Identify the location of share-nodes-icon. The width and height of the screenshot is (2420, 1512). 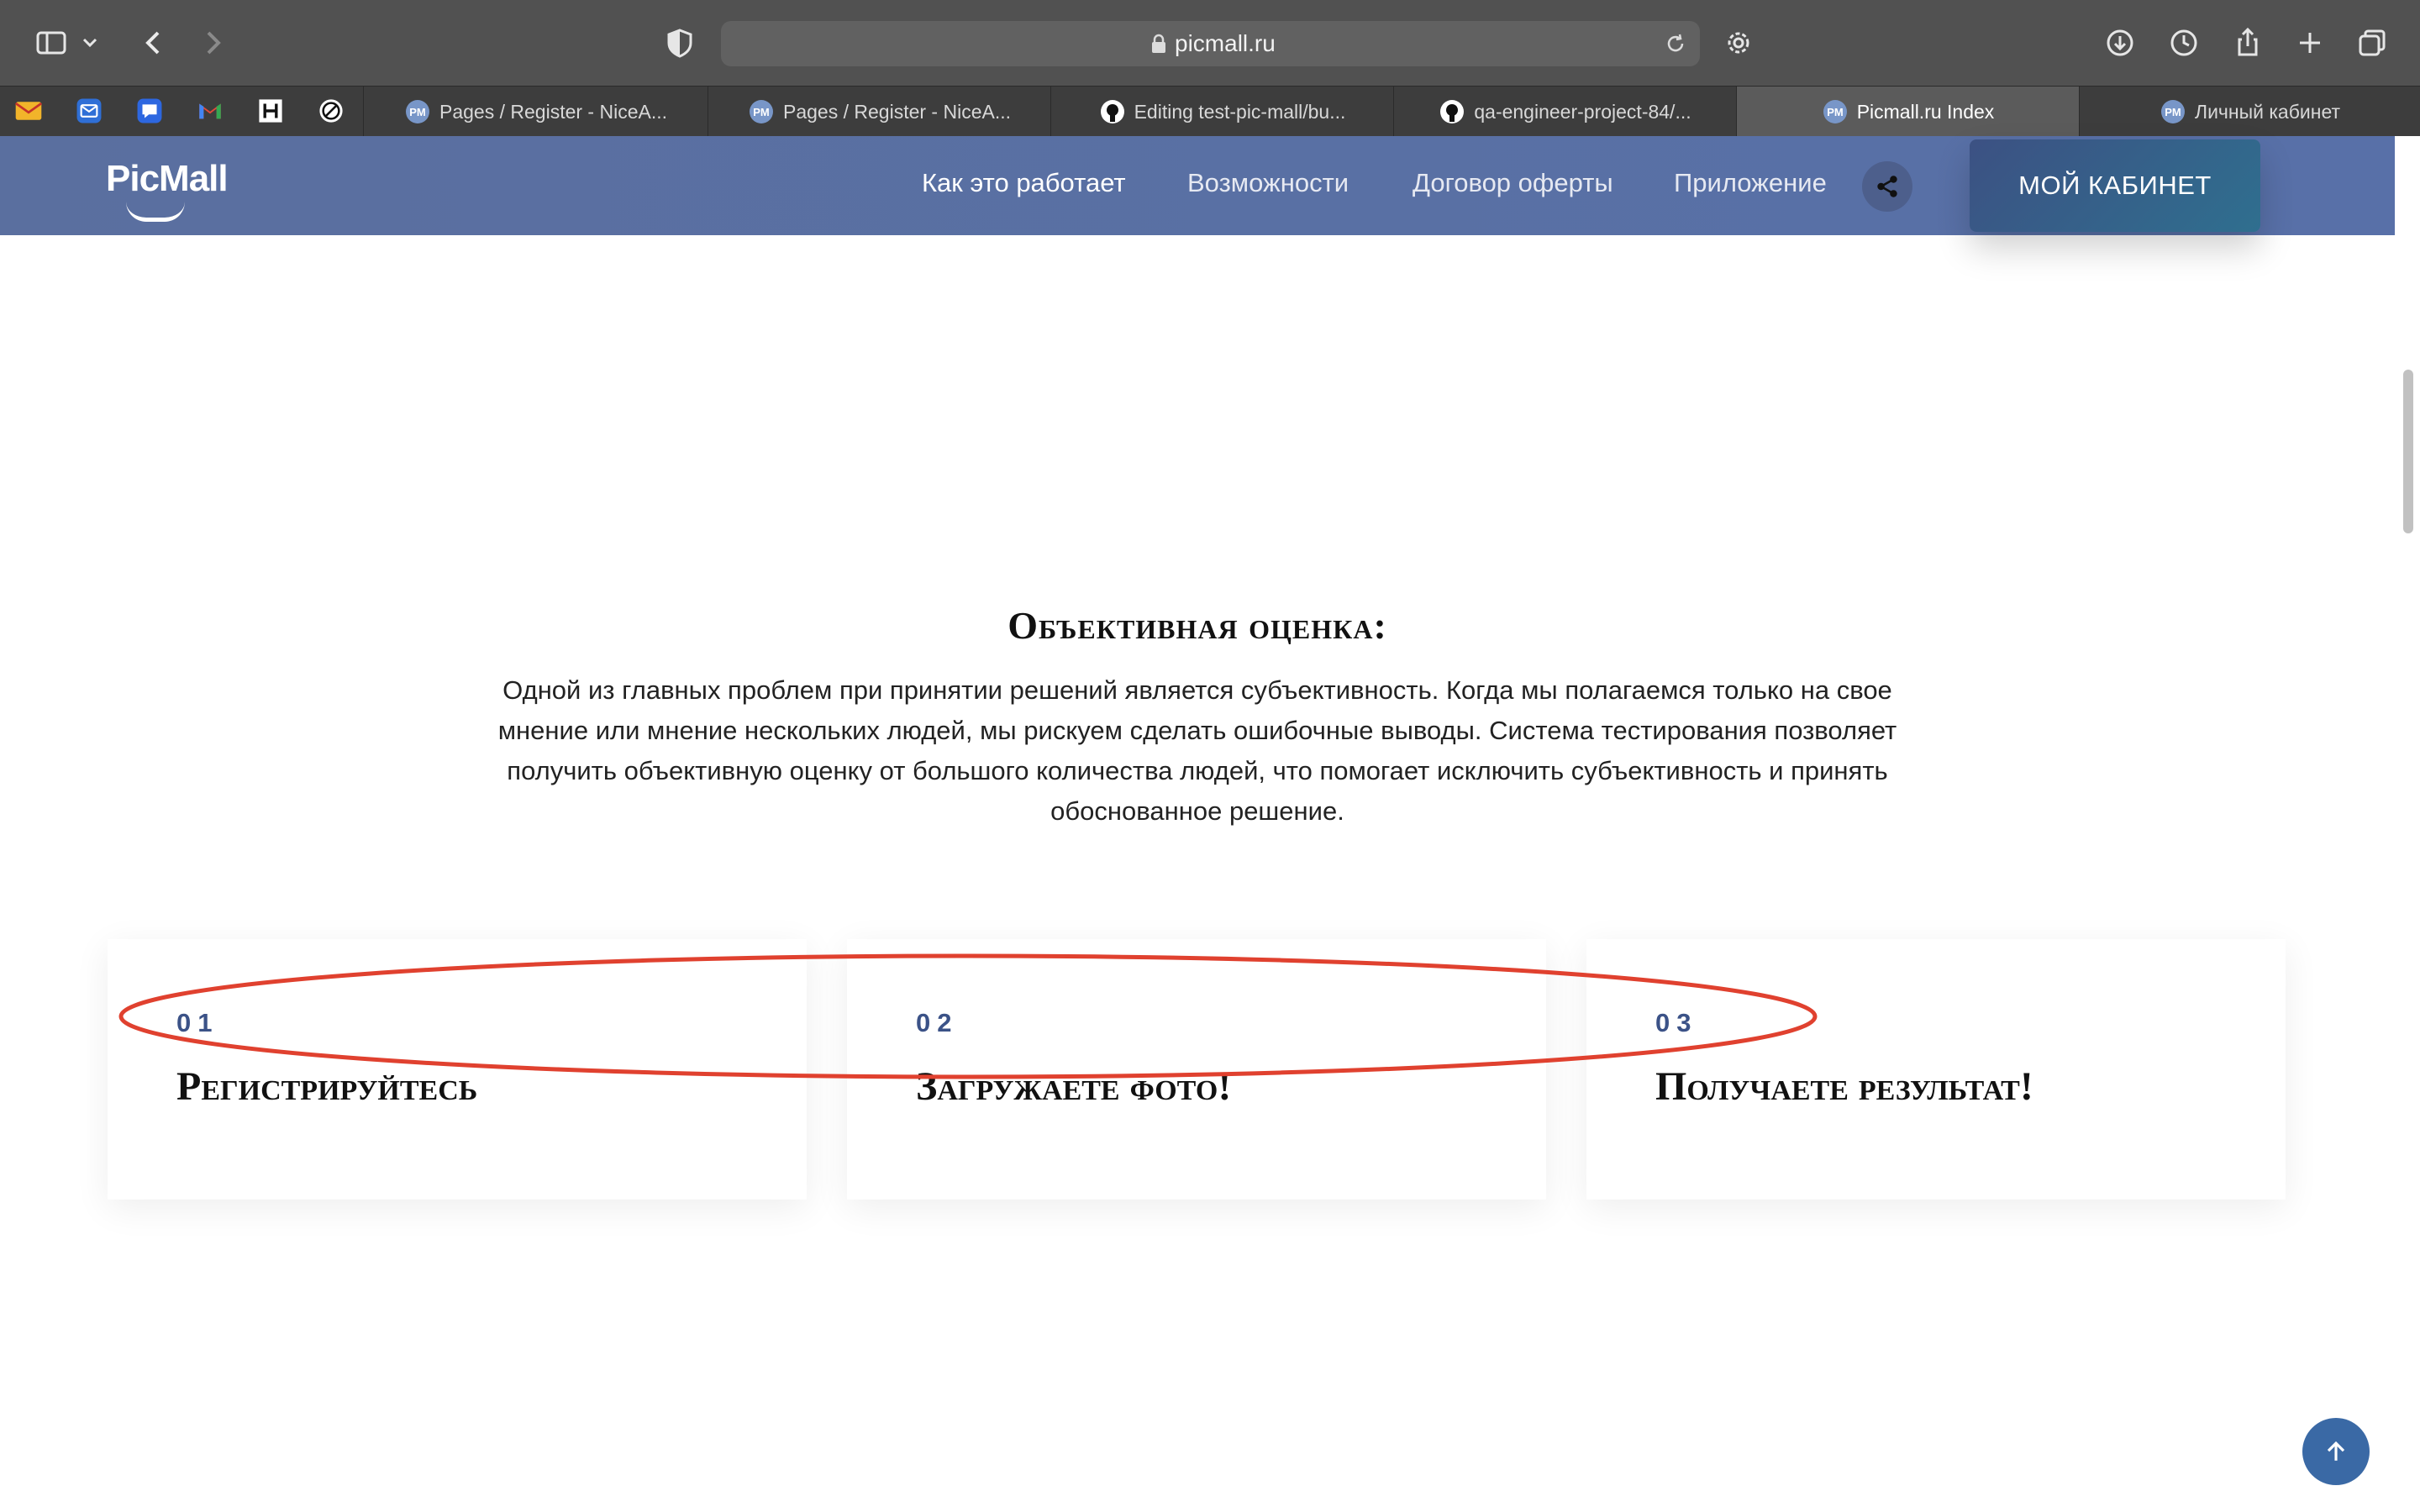
(1887, 186).